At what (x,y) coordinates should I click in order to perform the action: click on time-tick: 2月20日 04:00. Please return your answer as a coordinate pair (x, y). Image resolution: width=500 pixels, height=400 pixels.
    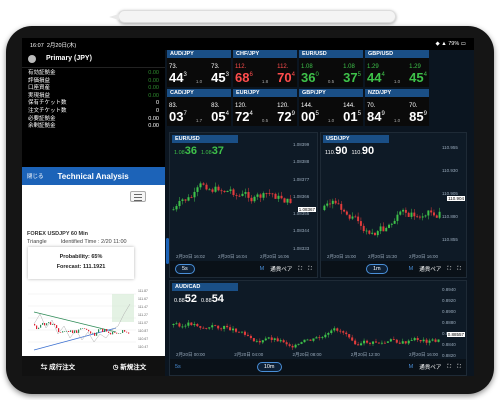
    Looking at the image, I should click on (249, 354).